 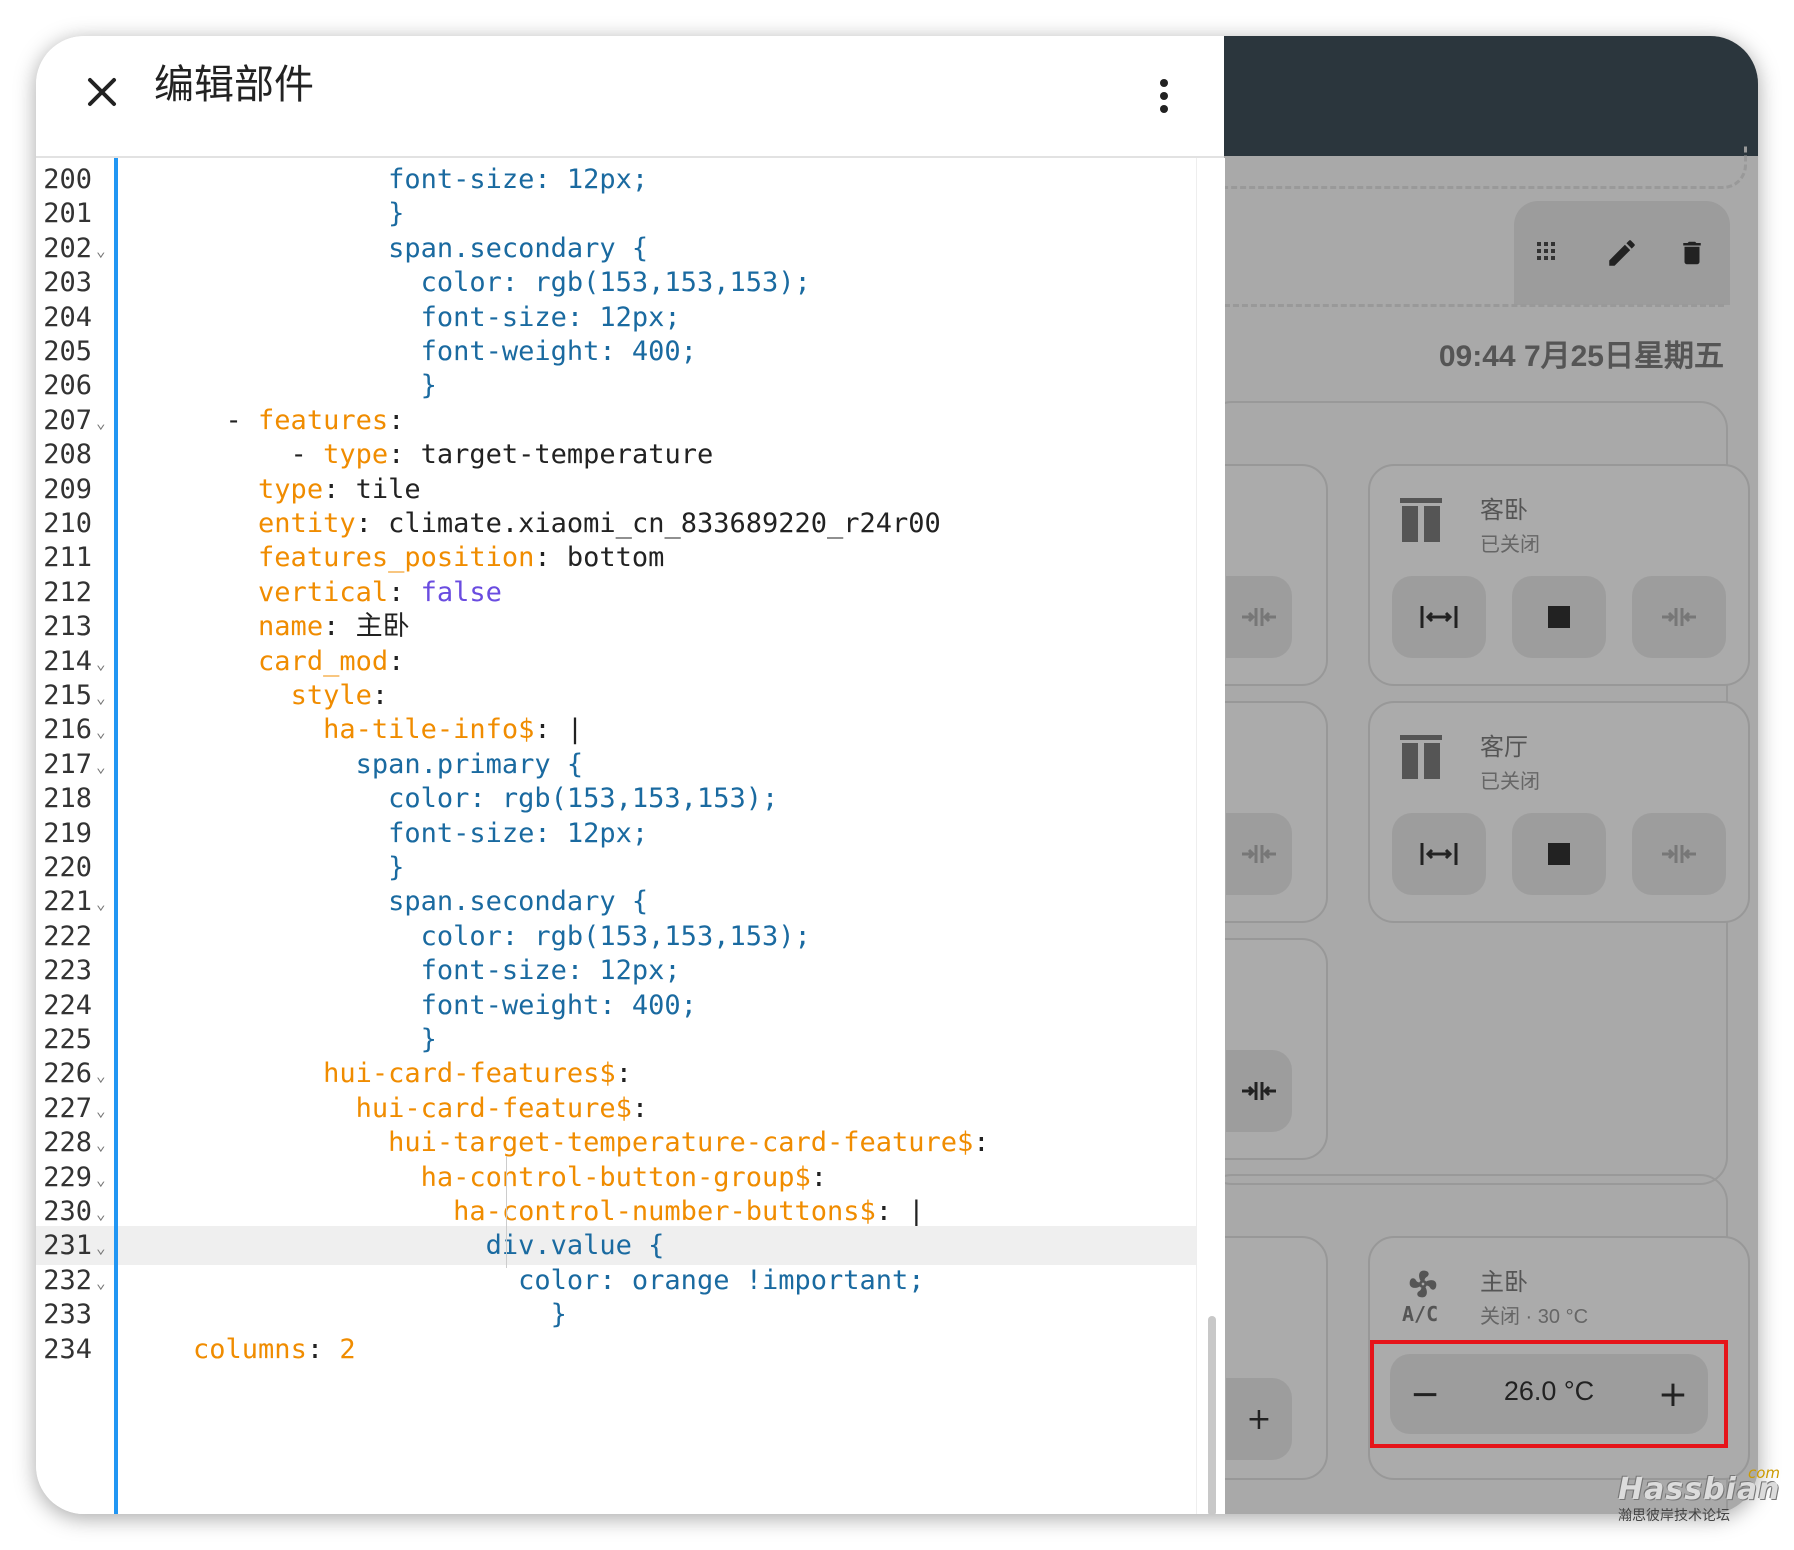 I want to click on code-token: :, so click(x=623, y=1074).